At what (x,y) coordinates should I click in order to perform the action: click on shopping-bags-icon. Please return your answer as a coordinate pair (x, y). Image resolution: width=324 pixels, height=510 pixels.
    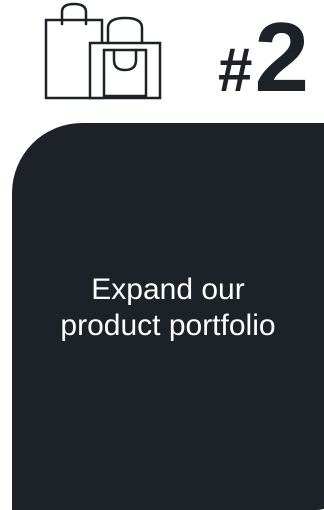
    Looking at the image, I should click on (103, 51).